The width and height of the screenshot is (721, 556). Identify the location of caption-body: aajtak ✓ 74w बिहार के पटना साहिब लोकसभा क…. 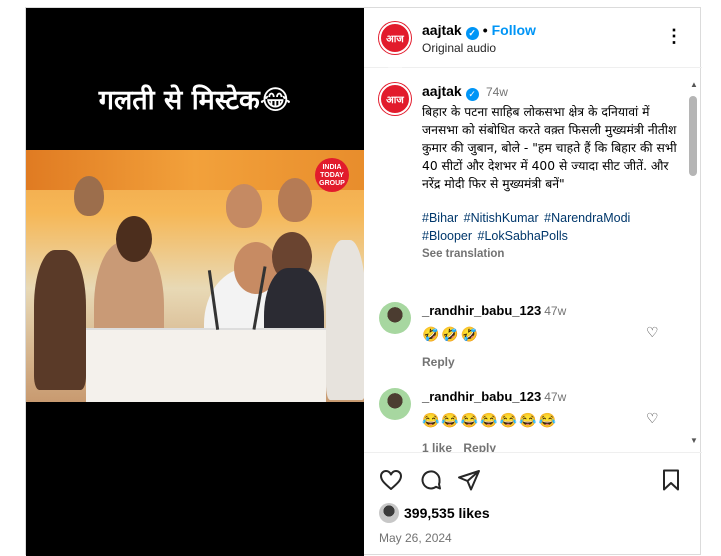
(550, 173).